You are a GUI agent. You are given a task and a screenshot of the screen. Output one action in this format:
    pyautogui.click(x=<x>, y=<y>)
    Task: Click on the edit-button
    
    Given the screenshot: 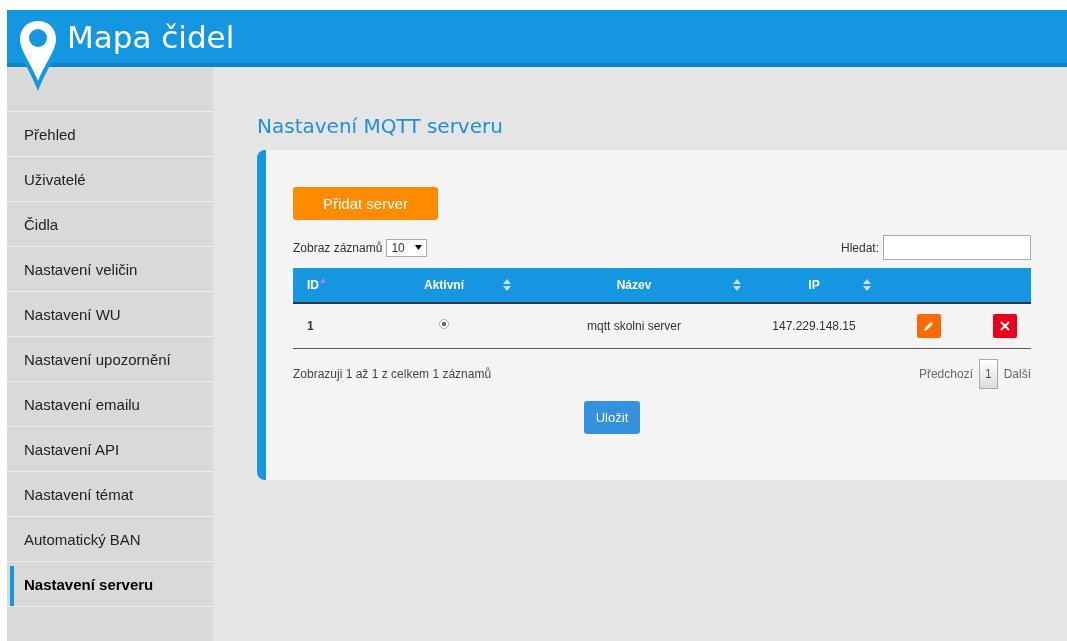 What is the action you would take?
    pyautogui.click(x=929, y=326)
    